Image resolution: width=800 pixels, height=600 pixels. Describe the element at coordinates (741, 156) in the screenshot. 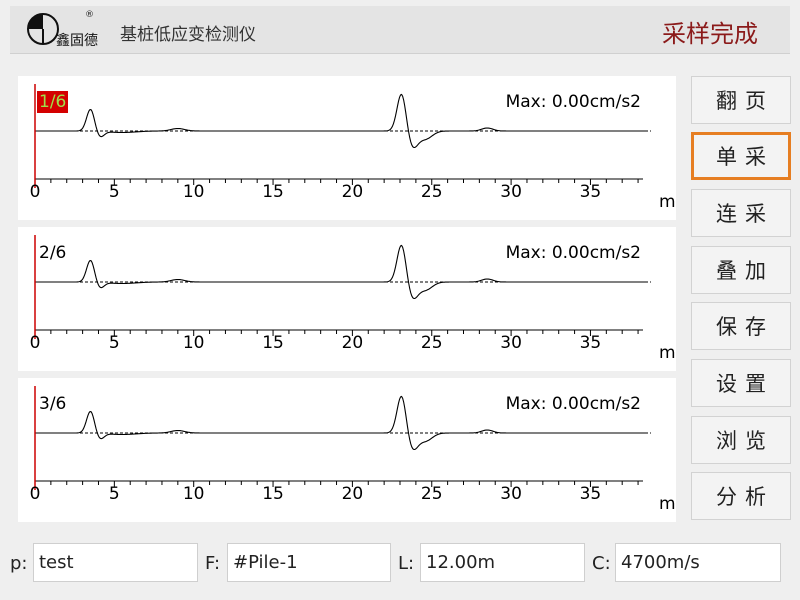

I see `single-sample-button: 单采` at that location.